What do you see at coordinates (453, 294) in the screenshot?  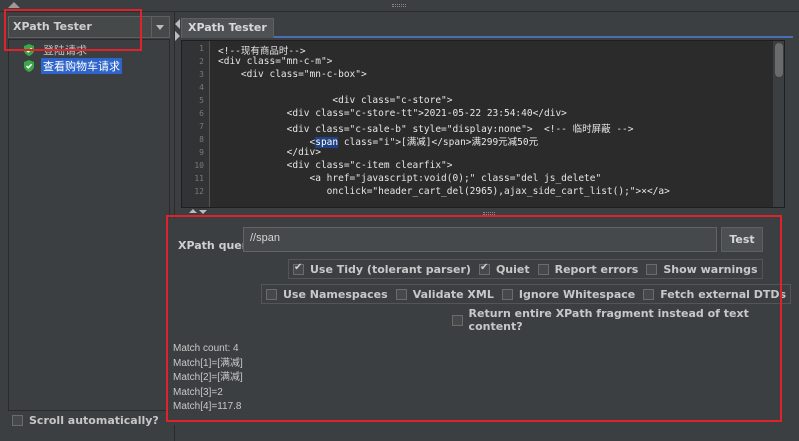 I see `validate-xml-label: Validate XML` at bounding box center [453, 294].